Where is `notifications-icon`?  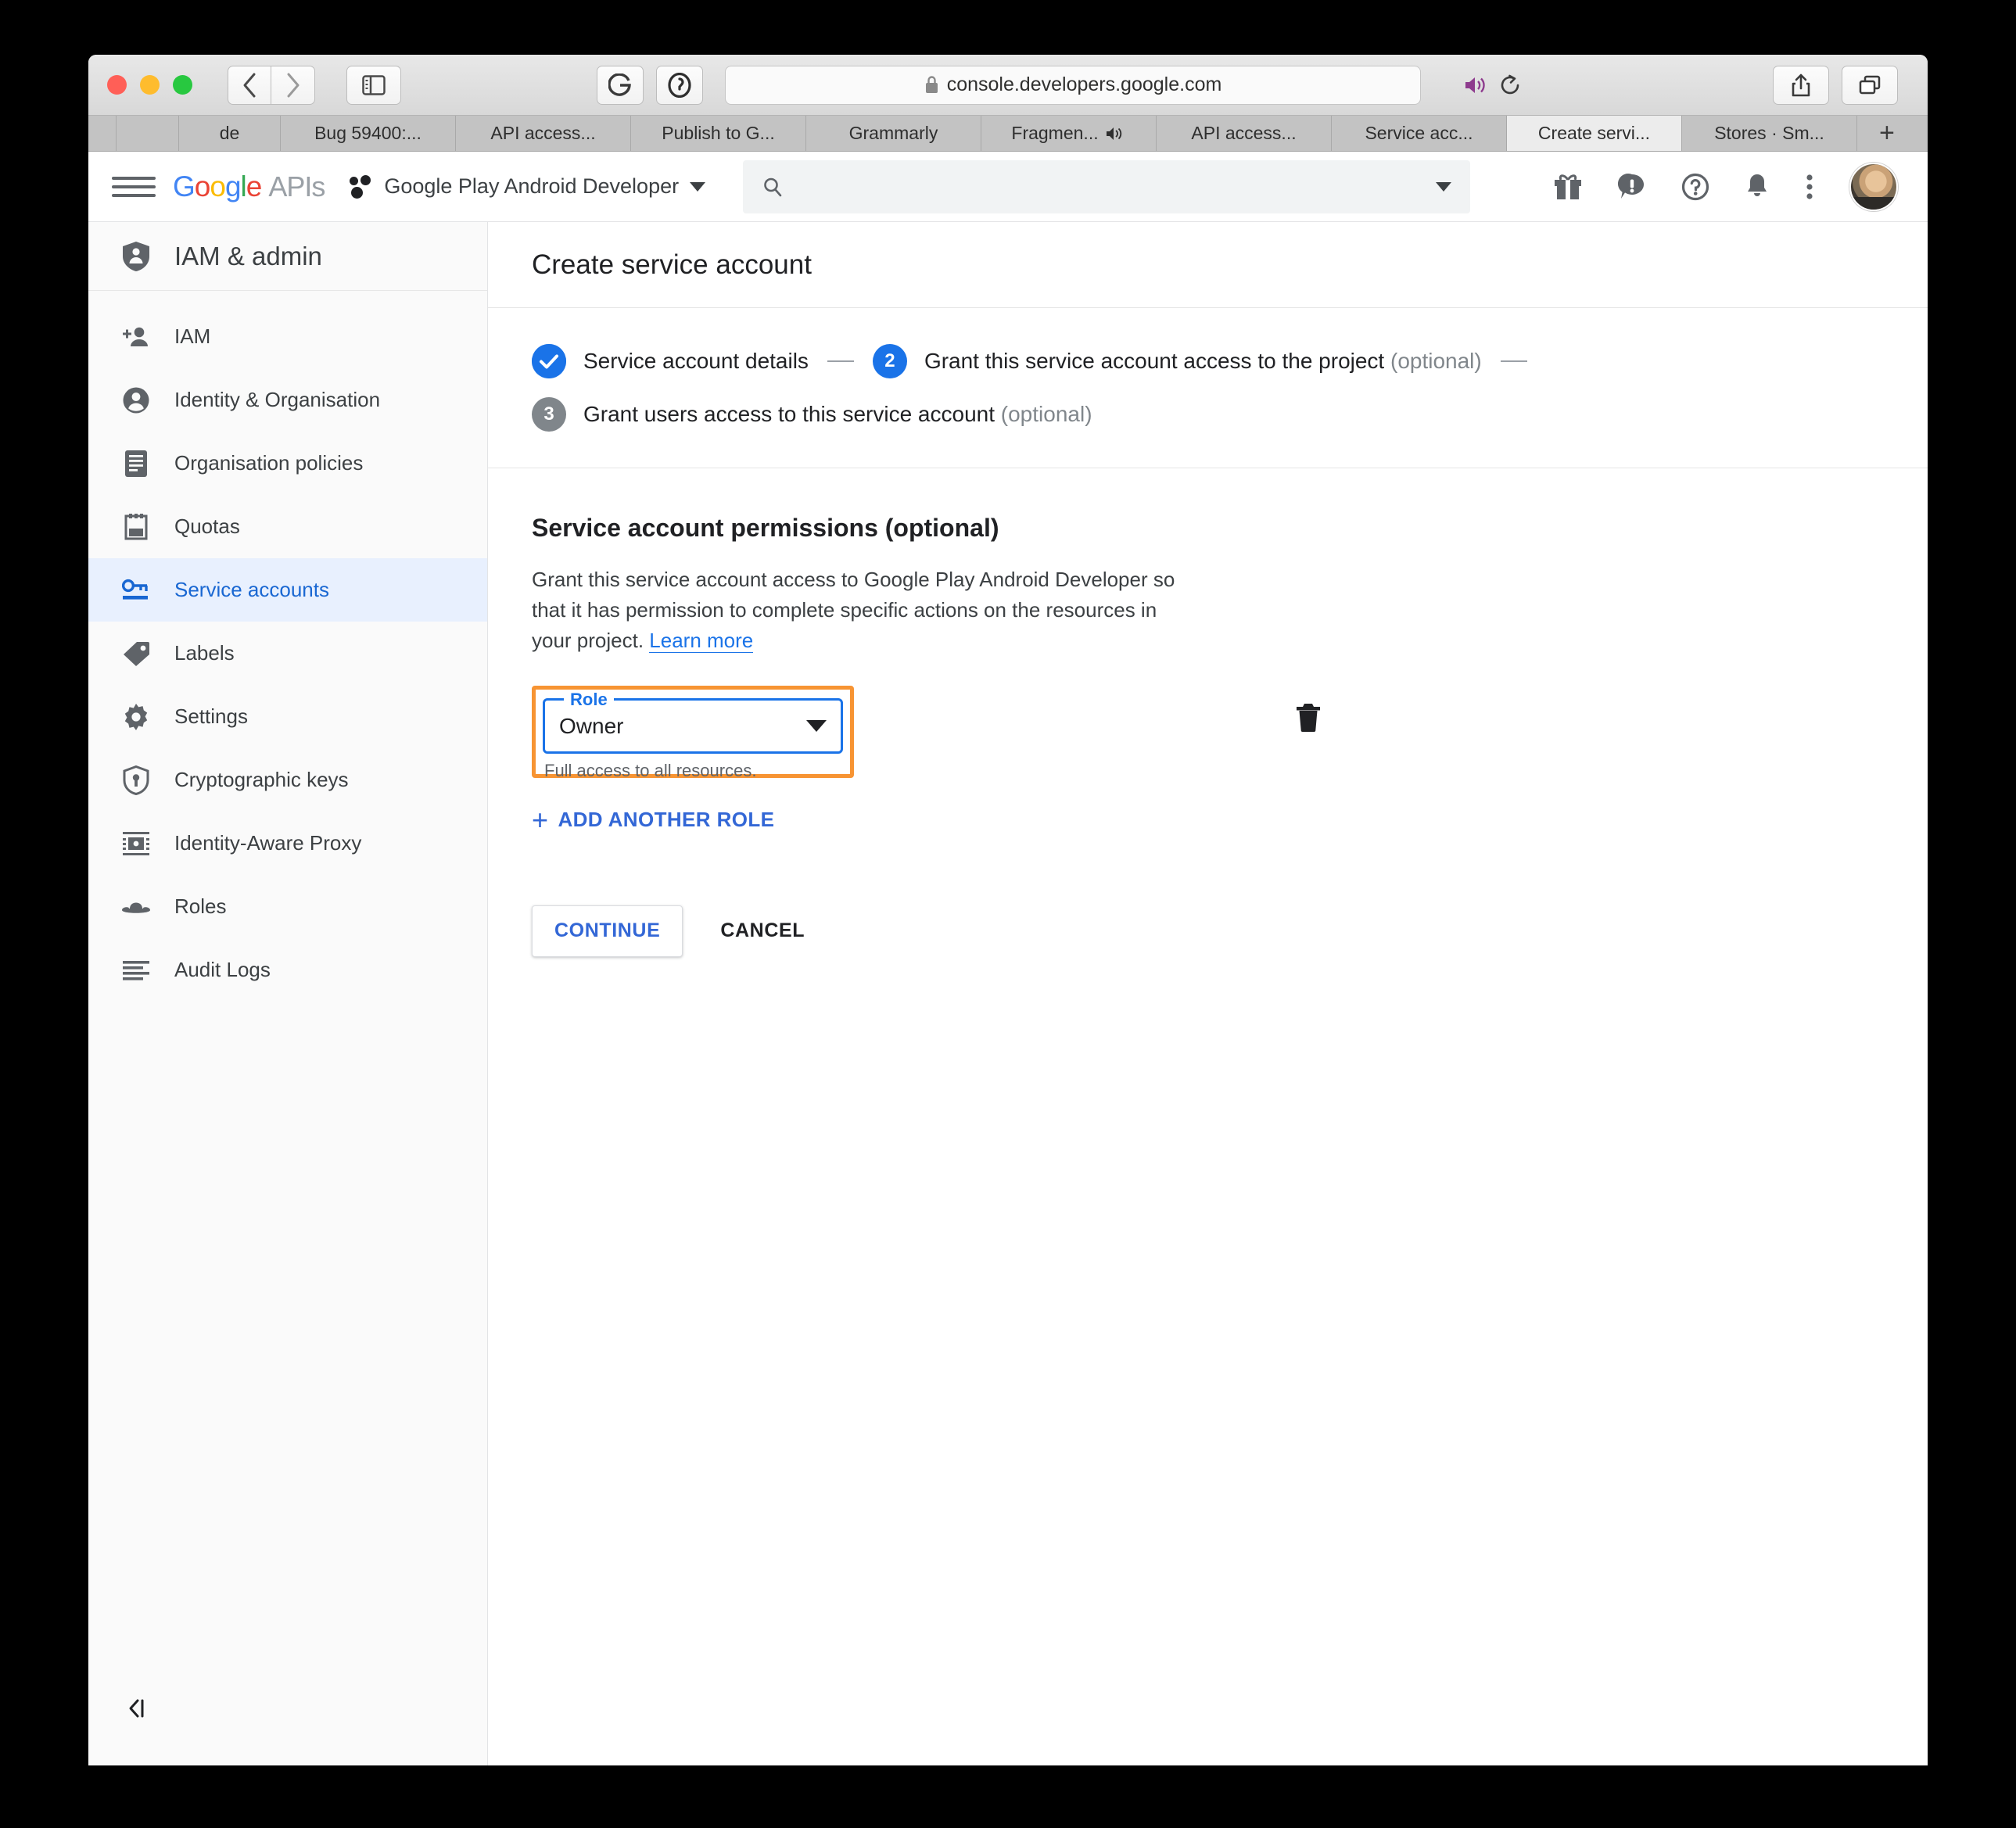
notifications-icon is located at coordinates (1757, 187).